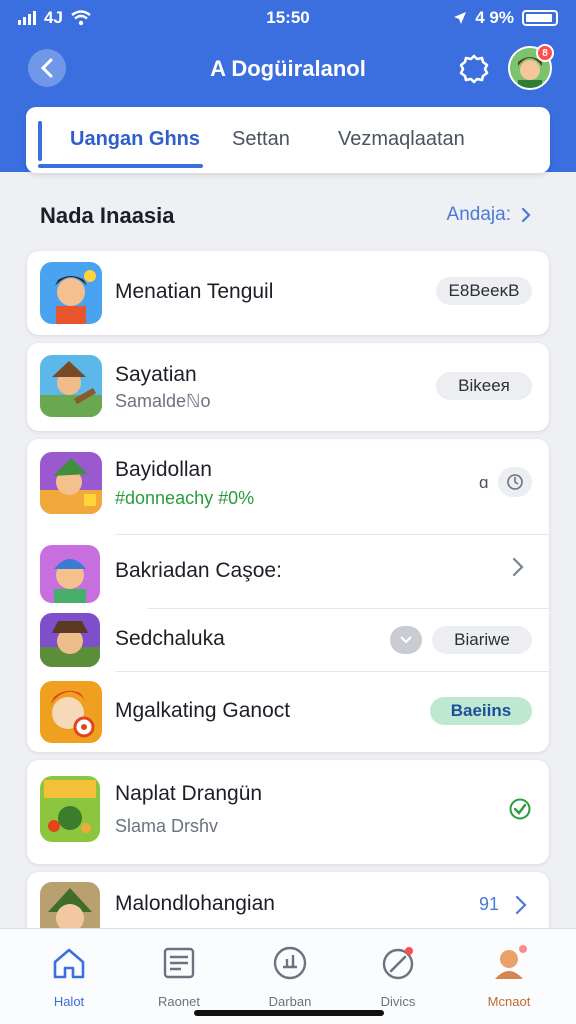 The image size is (576, 1024). What do you see at coordinates (494, 17) in the screenshot?
I see `battery-percent: 4 9%` at bounding box center [494, 17].